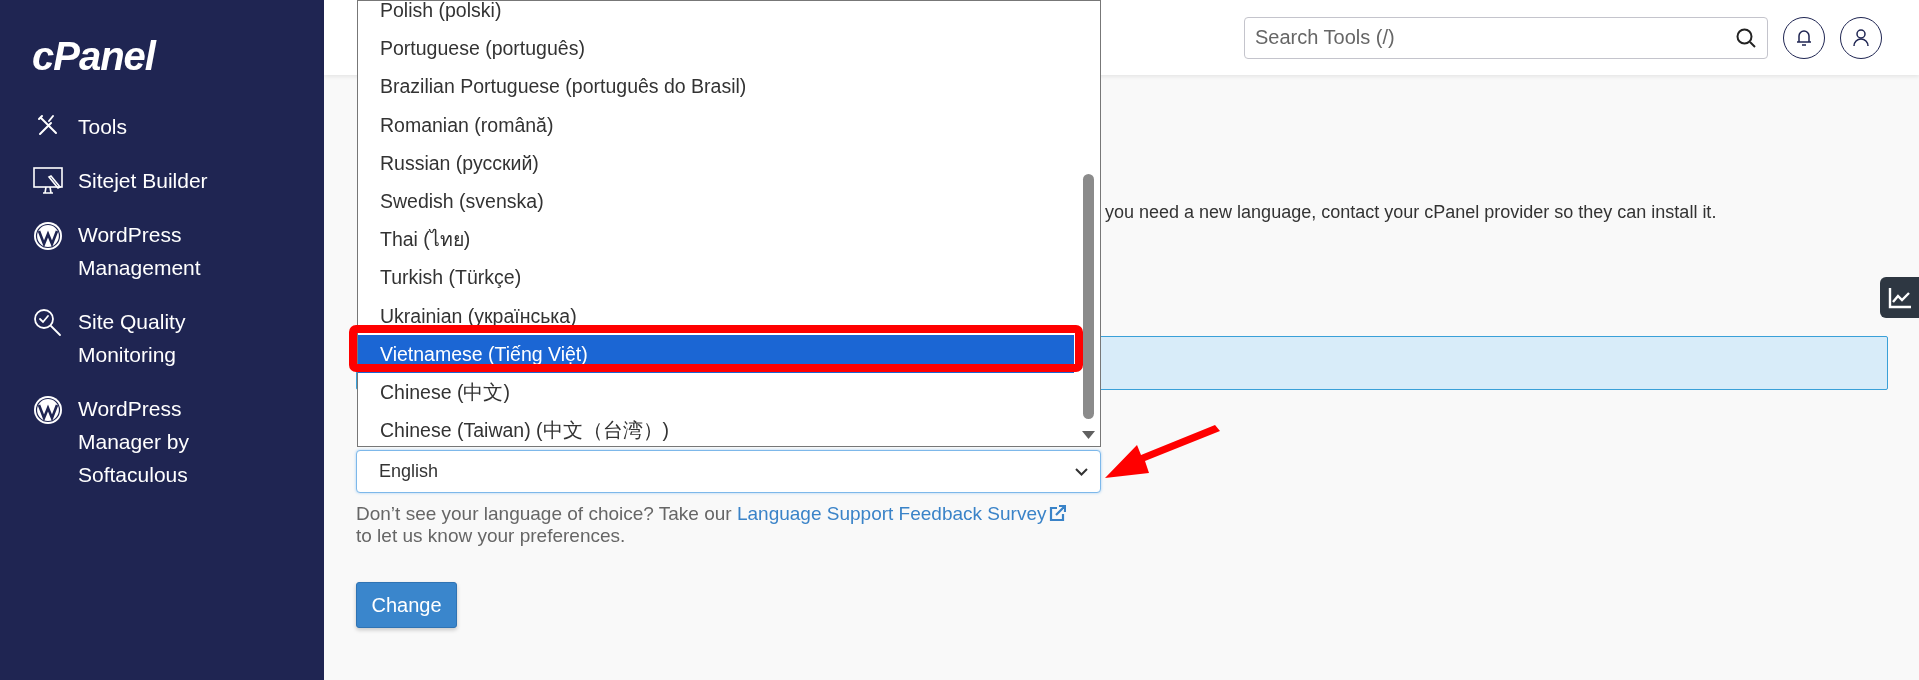 The width and height of the screenshot is (1919, 680). Describe the element at coordinates (716, 392) in the screenshot. I see `language-option: Chinese (中文)` at that location.